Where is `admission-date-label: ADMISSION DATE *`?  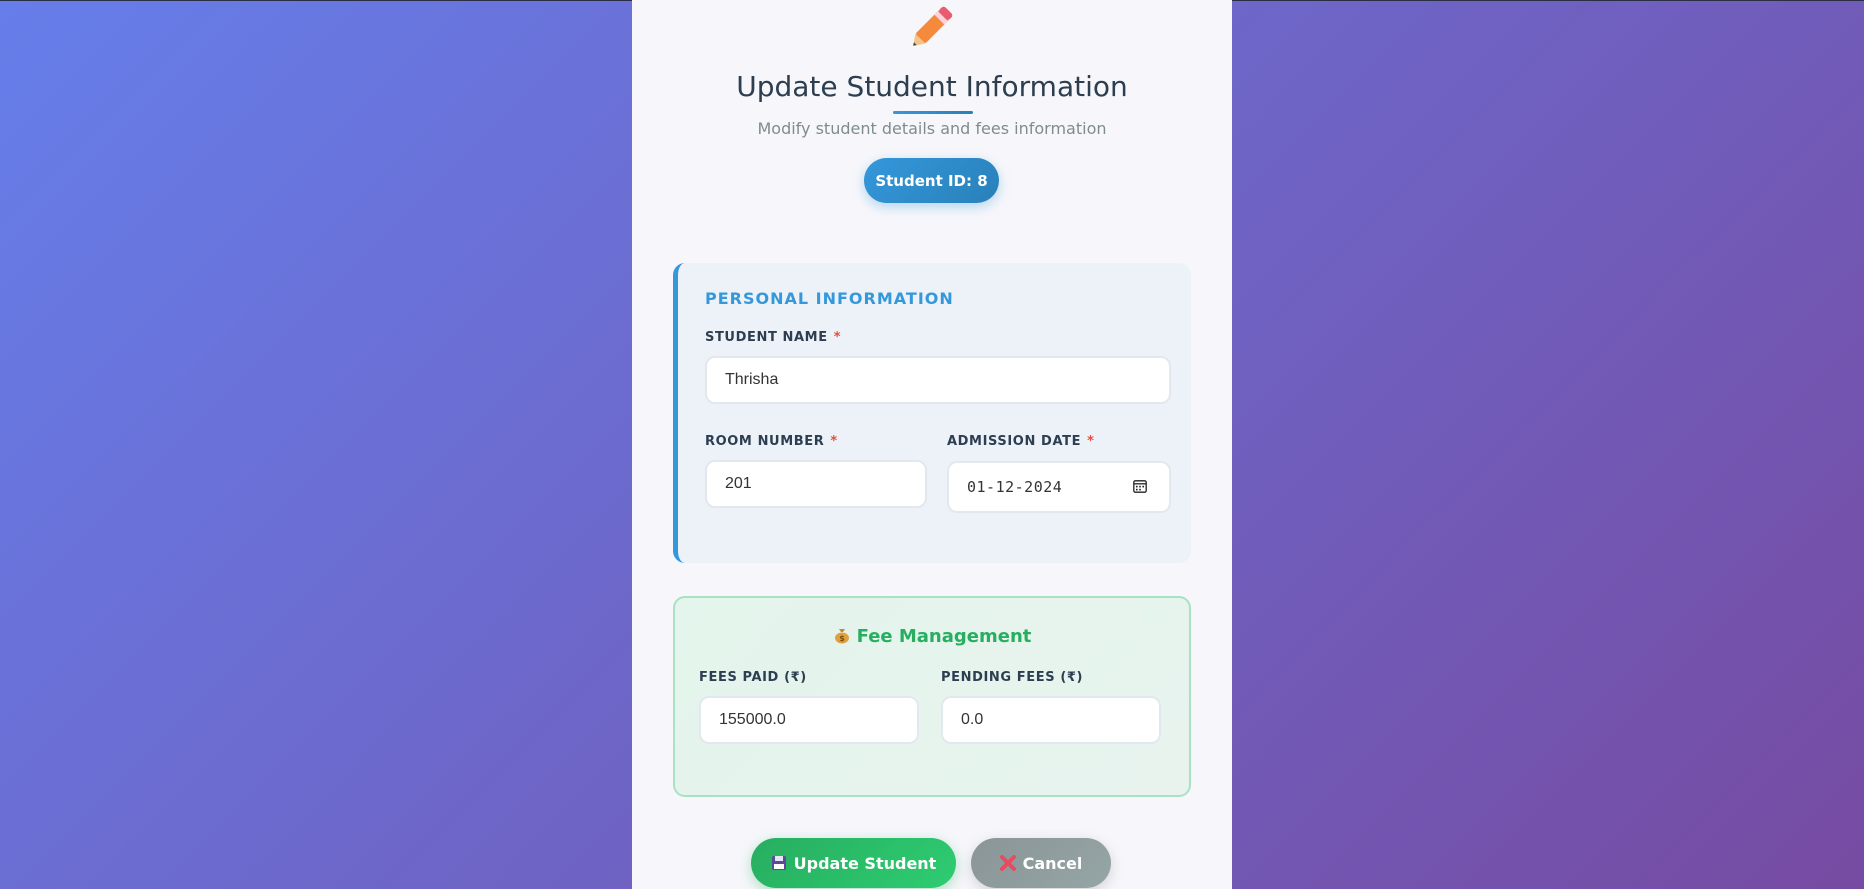 admission-date-label: ADMISSION DATE * is located at coordinates (1021, 441).